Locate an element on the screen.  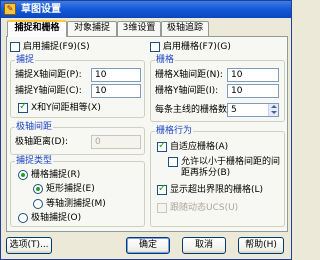
grid-on-checkbox is located at coordinates (155, 47).